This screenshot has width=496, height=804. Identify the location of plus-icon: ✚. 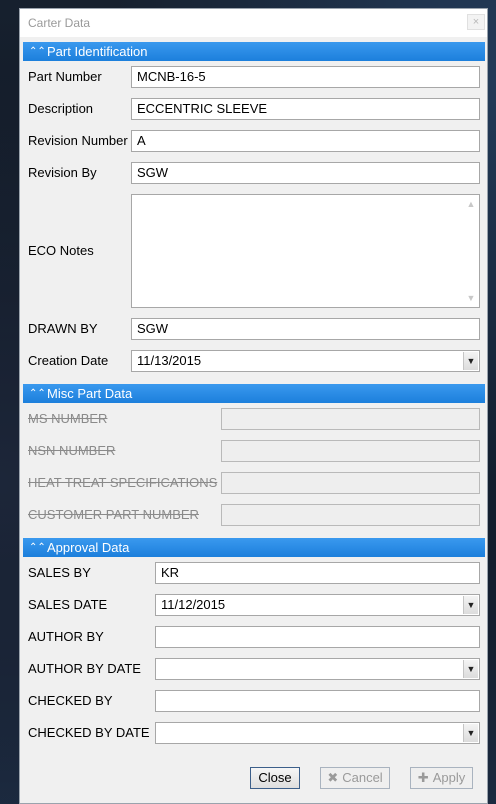
(423, 777).